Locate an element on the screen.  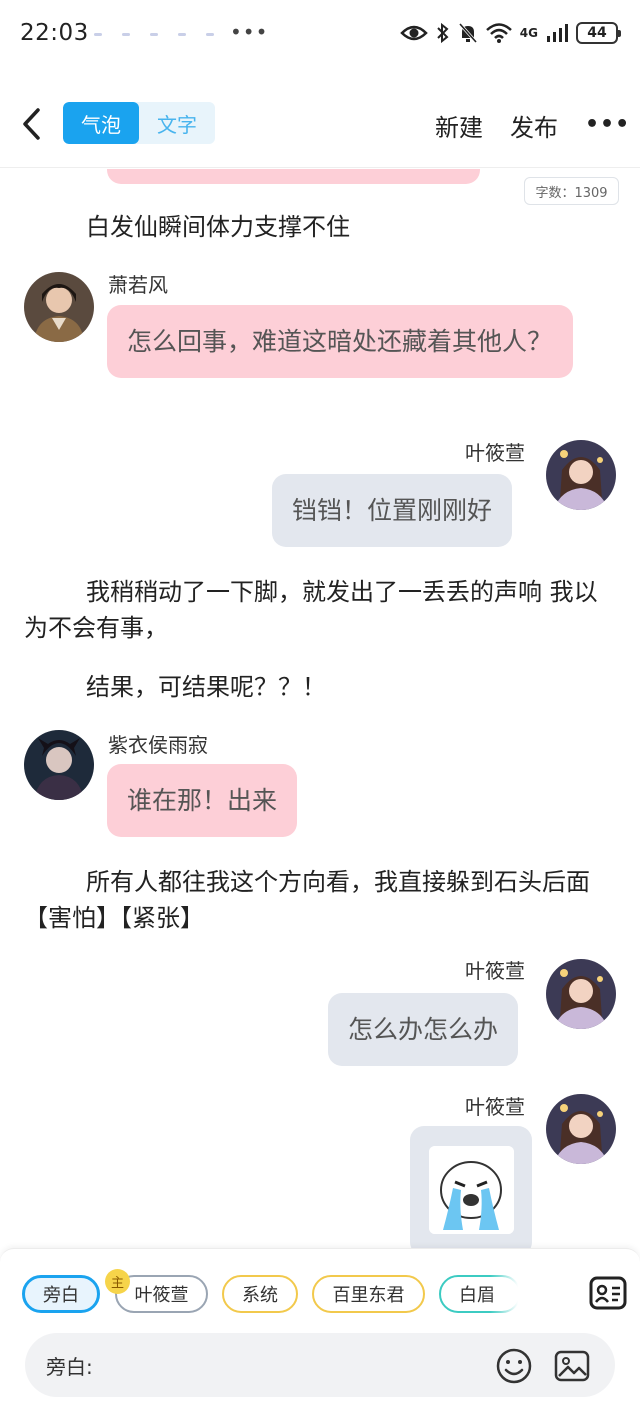
mode-toggle: 气泡 文字 is located at coordinates (139, 123).